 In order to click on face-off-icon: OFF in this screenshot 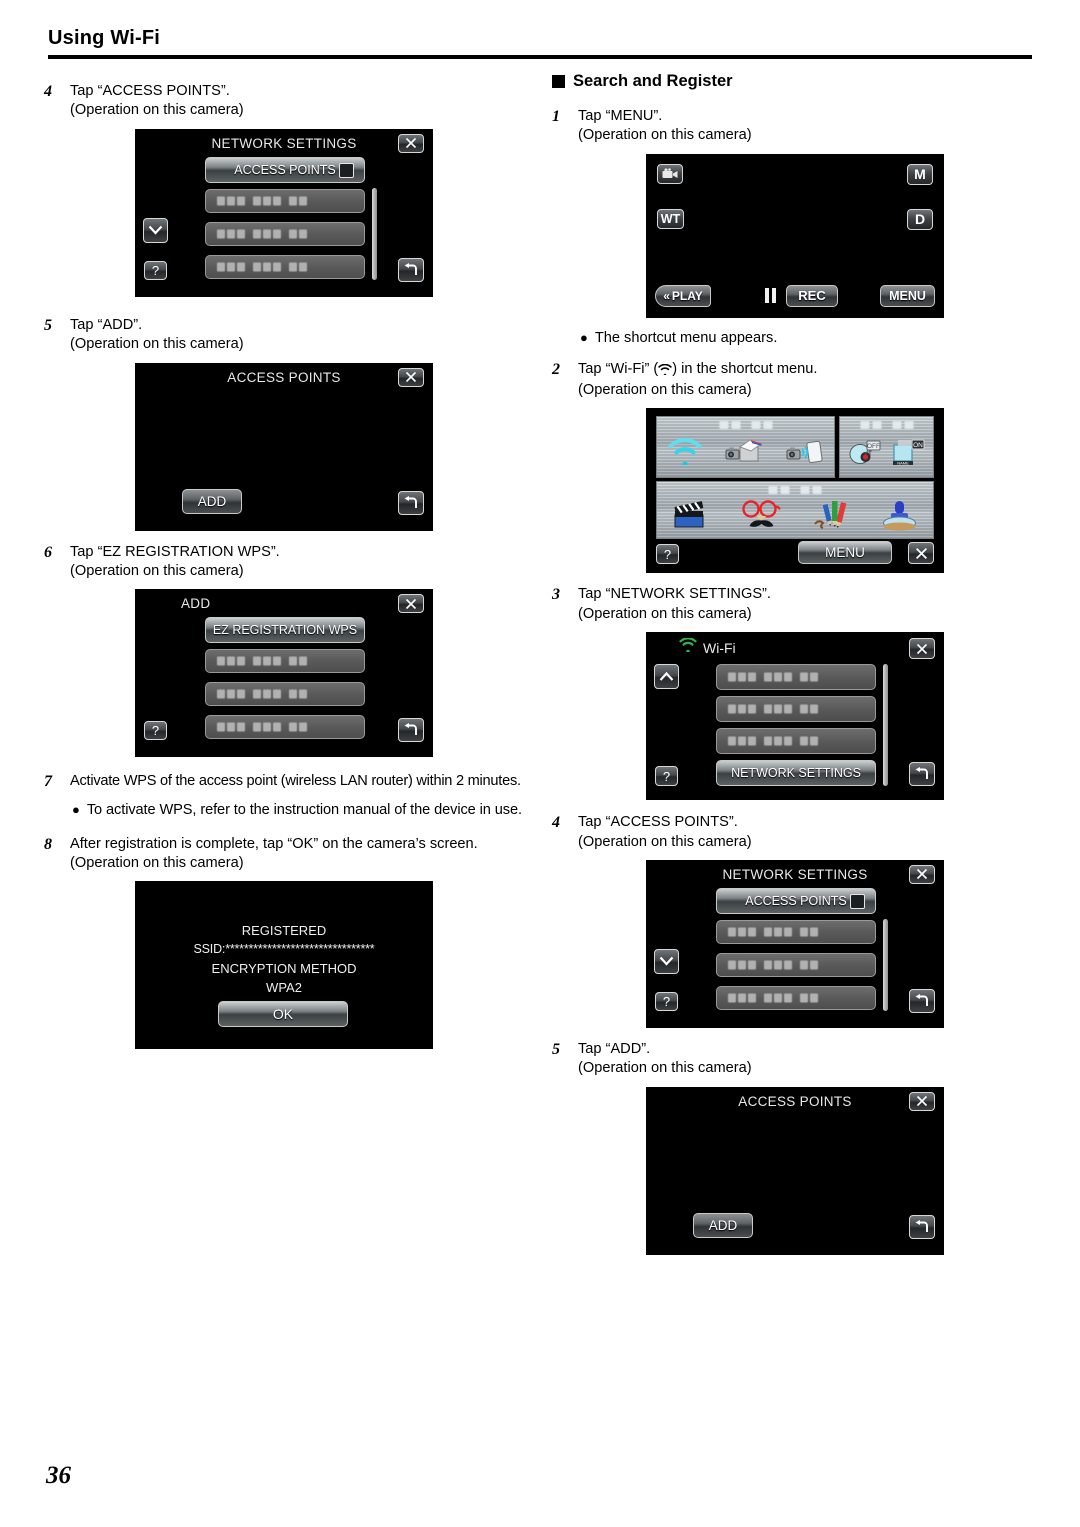, I will do `click(865, 454)`.